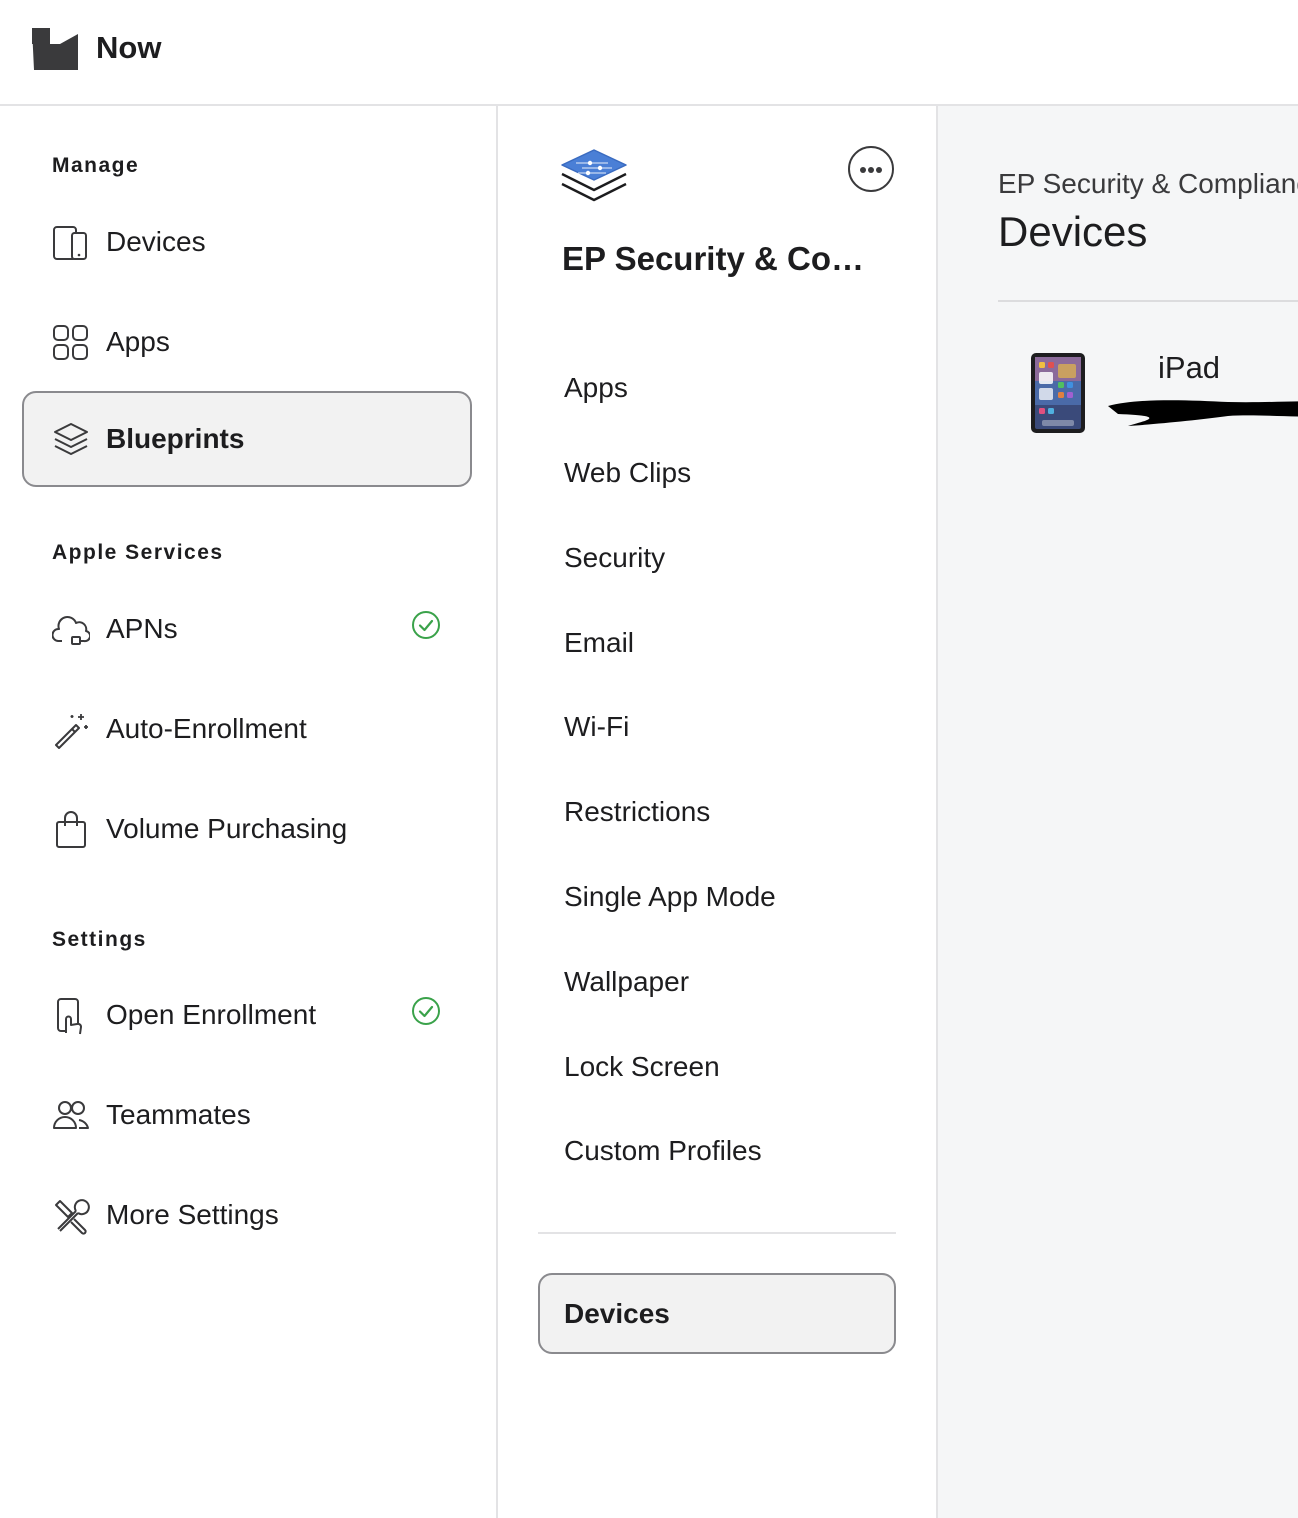 The image size is (1298, 1518). I want to click on sidebar-item-label: Auto-Enrollment, so click(206, 728).